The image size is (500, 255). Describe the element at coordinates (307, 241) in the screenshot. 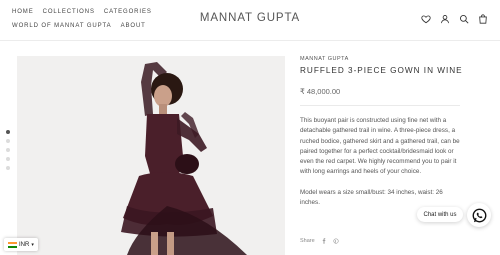

I see `share-label: Share` at that location.